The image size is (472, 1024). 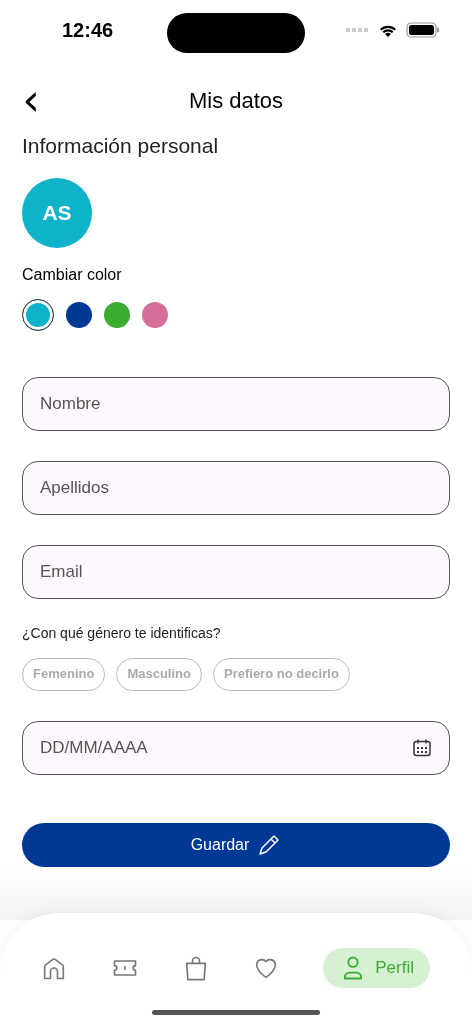 I want to click on page-title: Mis datos, so click(x=236, y=100).